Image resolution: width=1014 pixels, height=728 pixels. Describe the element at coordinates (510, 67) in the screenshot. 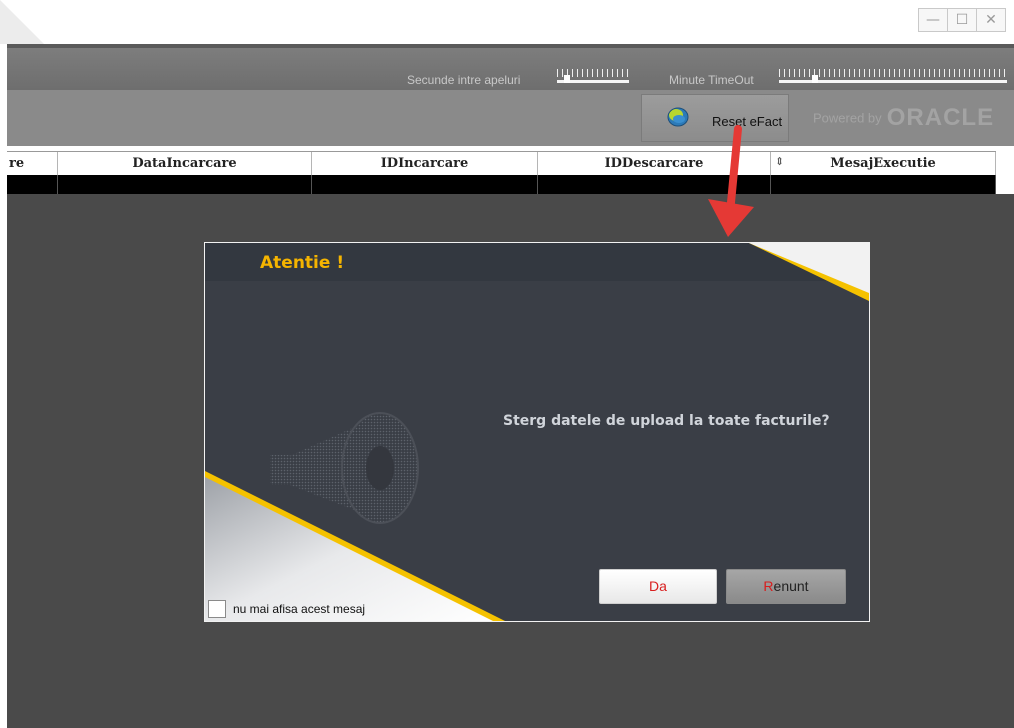

I see `settings-bar: Secunde intre apeluri Minute TimeOut` at that location.